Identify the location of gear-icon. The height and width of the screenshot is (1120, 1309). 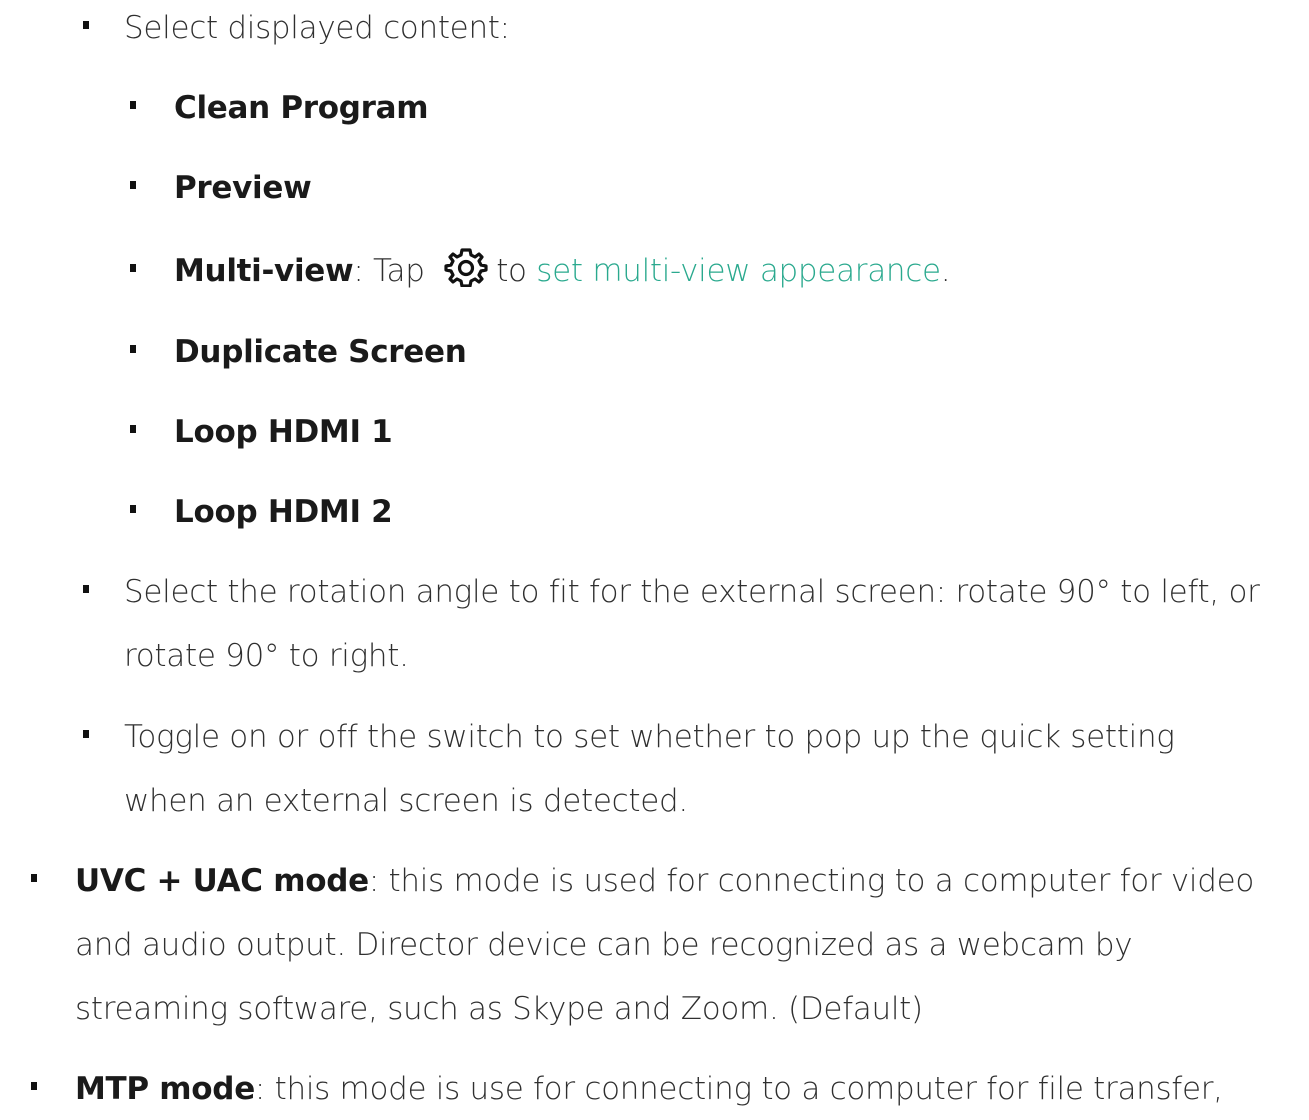
(466, 267).